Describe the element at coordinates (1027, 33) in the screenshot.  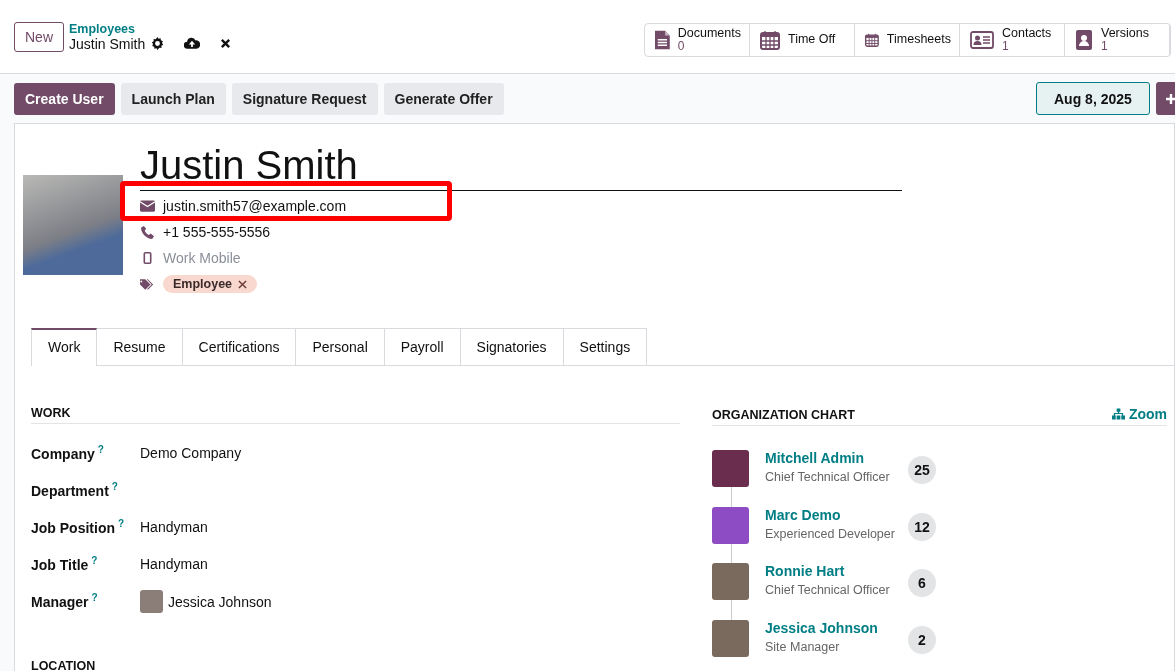
I see `smart-button-label: Contacts` at that location.